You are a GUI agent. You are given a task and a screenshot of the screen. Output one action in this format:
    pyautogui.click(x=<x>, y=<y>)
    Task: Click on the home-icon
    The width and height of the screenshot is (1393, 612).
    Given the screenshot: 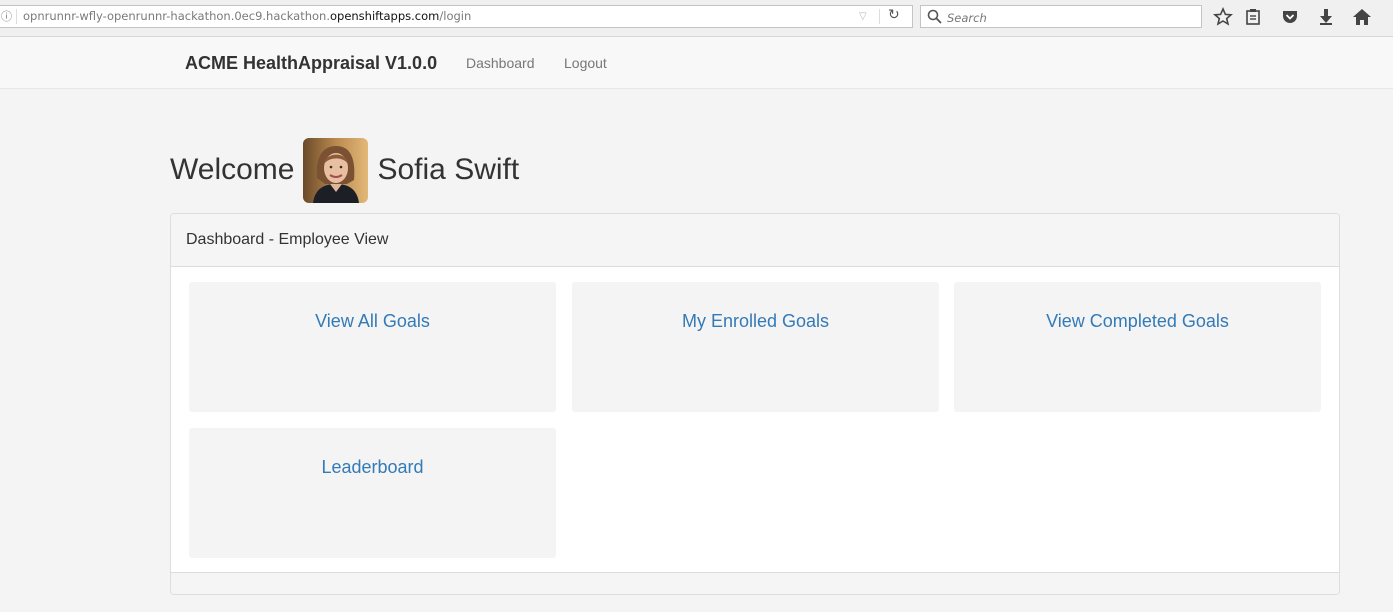 What is the action you would take?
    pyautogui.click(x=1362, y=17)
    